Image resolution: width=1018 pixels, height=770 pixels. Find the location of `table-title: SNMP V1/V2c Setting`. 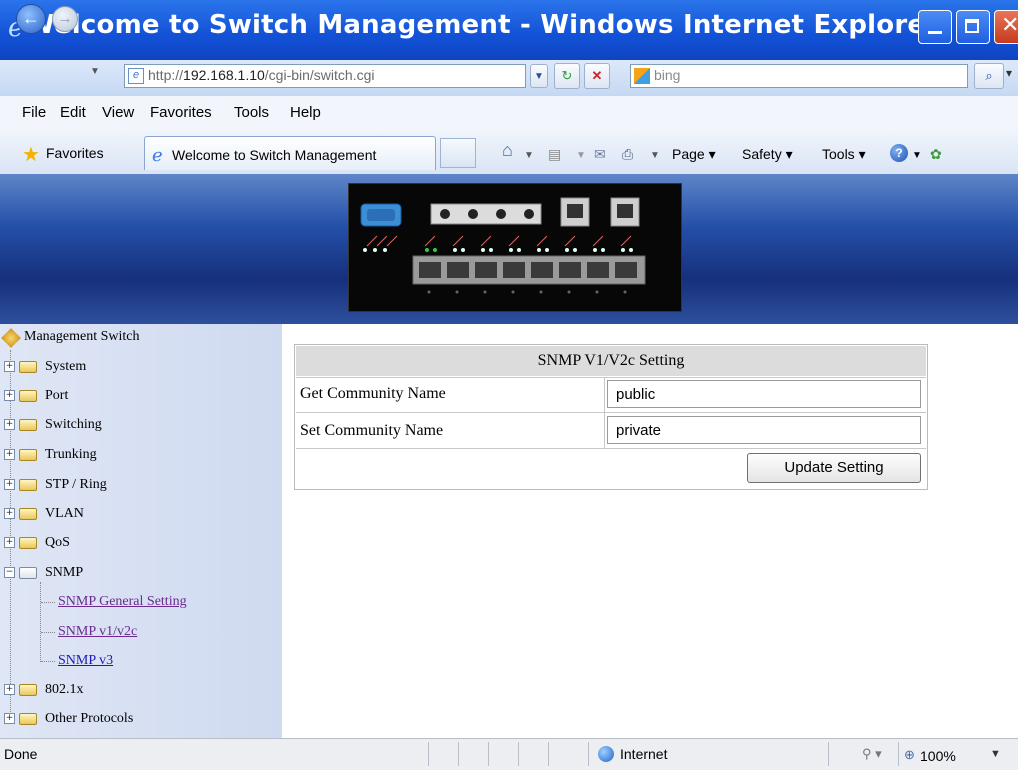

table-title: SNMP V1/V2c Setting is located at coordinates (611, 361).